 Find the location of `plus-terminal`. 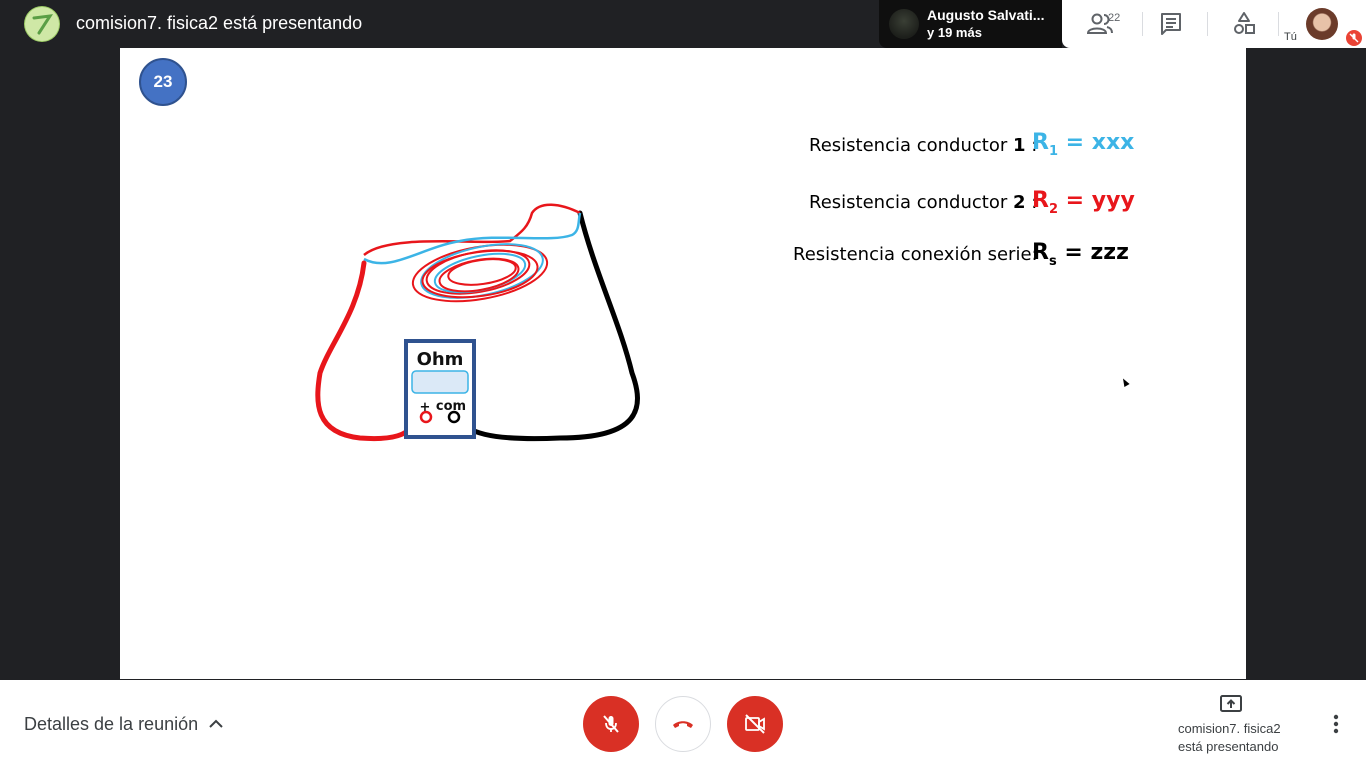

plus-terminal is located at coordinates (426, 417).